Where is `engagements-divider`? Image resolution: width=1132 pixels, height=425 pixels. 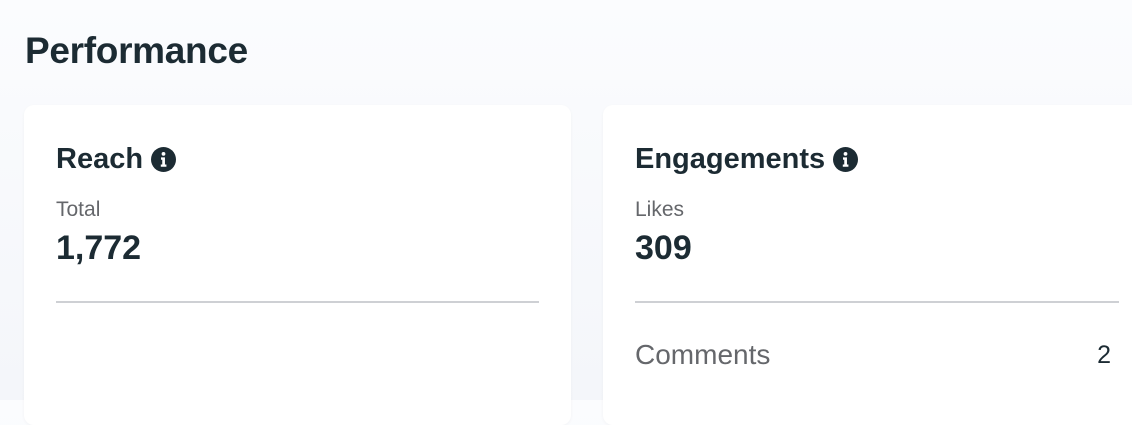 engagements-divider is located at coordinates (877, 302).